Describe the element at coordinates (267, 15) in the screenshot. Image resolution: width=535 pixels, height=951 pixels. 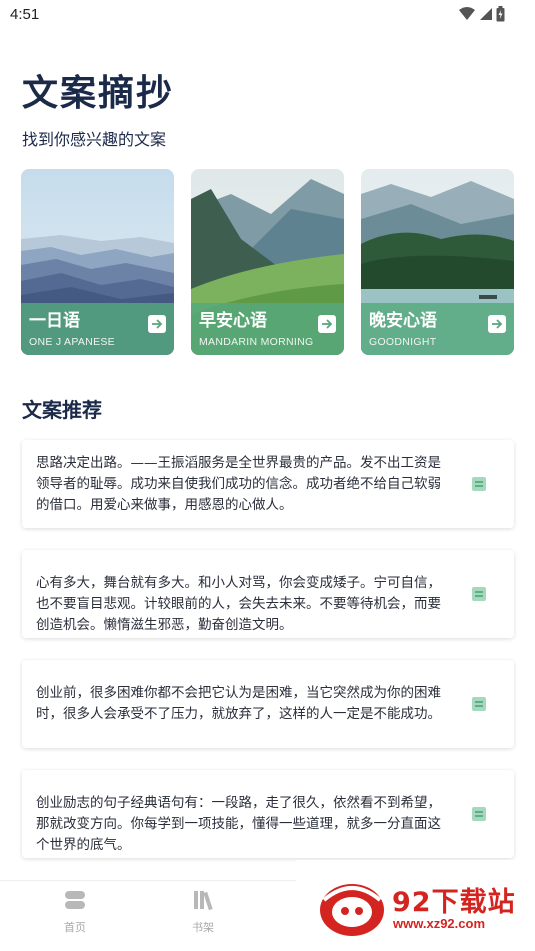
I see `status-bar: 4:51` at that location.